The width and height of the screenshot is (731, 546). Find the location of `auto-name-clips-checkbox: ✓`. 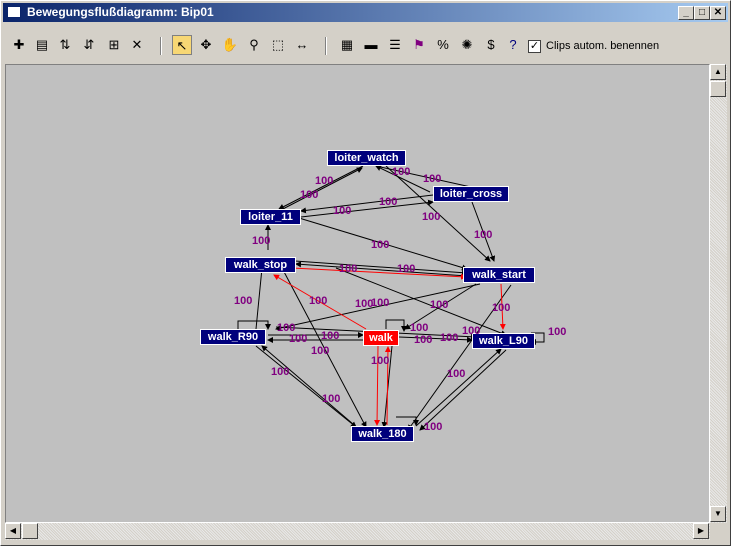

auto-name-clips-checkbox: ✓ is located at coordinates (534, 46).